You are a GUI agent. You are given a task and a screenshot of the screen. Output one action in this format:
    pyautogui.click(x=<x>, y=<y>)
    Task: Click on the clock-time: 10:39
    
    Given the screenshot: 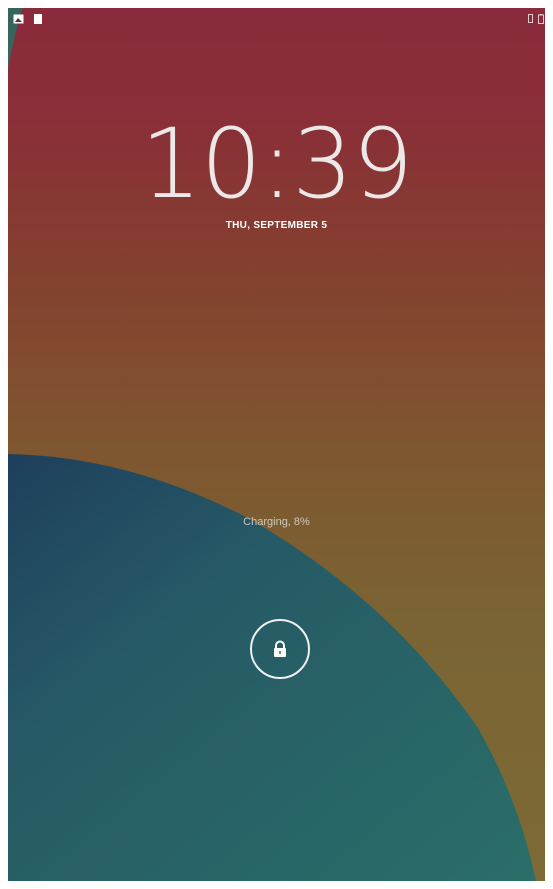 What is the action you would take?
    pyautogui.click(x=277, y=164)
    